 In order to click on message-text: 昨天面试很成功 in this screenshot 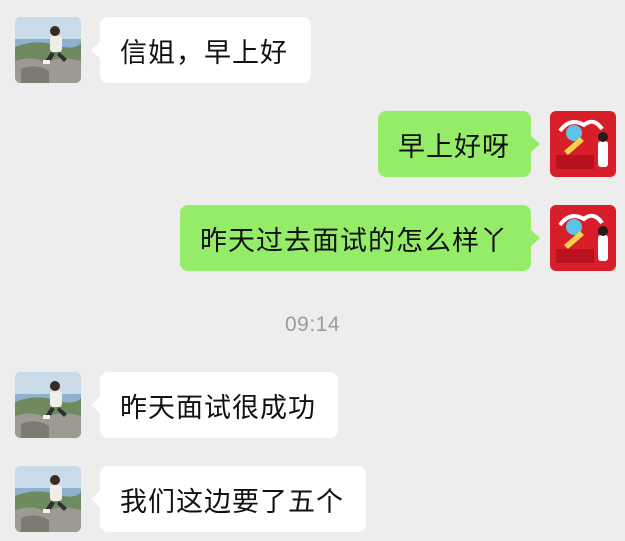, I will do `click(218, 408)`.